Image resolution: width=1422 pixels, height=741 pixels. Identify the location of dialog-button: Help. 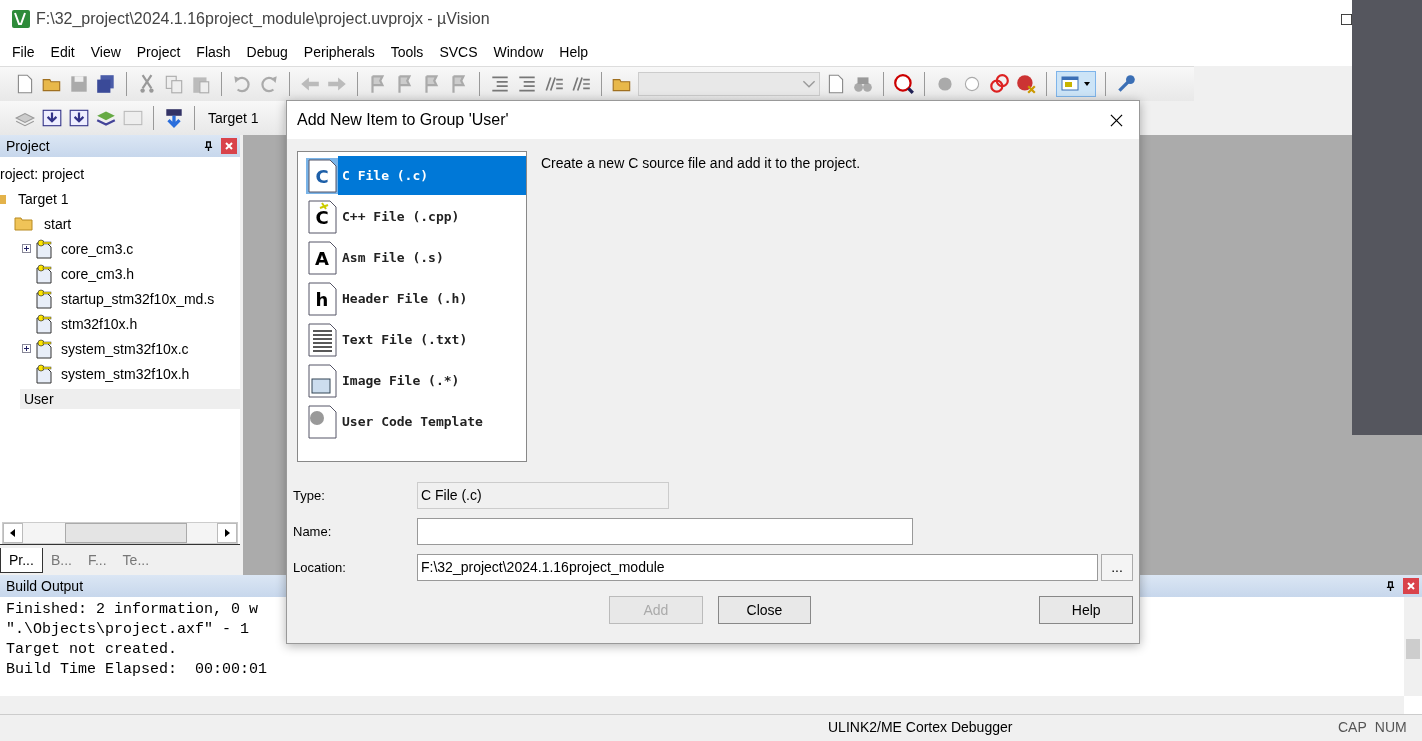
(1086, 610).